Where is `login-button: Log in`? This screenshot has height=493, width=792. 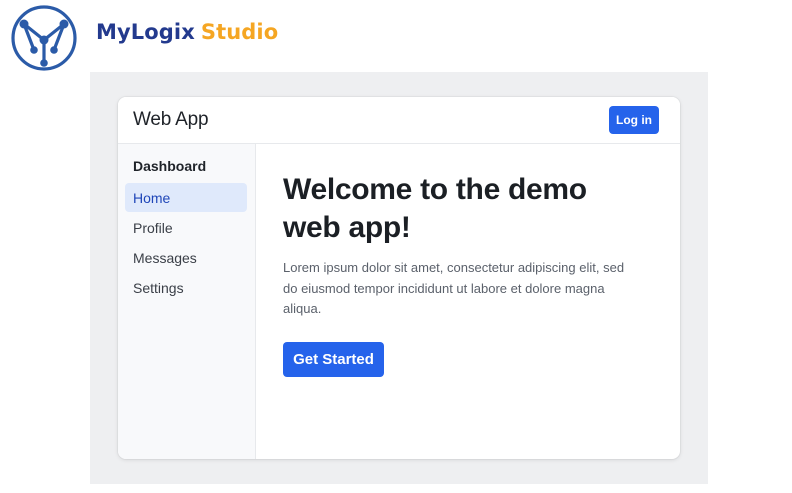
login-button: Log in is located at coordinates (634, 120).